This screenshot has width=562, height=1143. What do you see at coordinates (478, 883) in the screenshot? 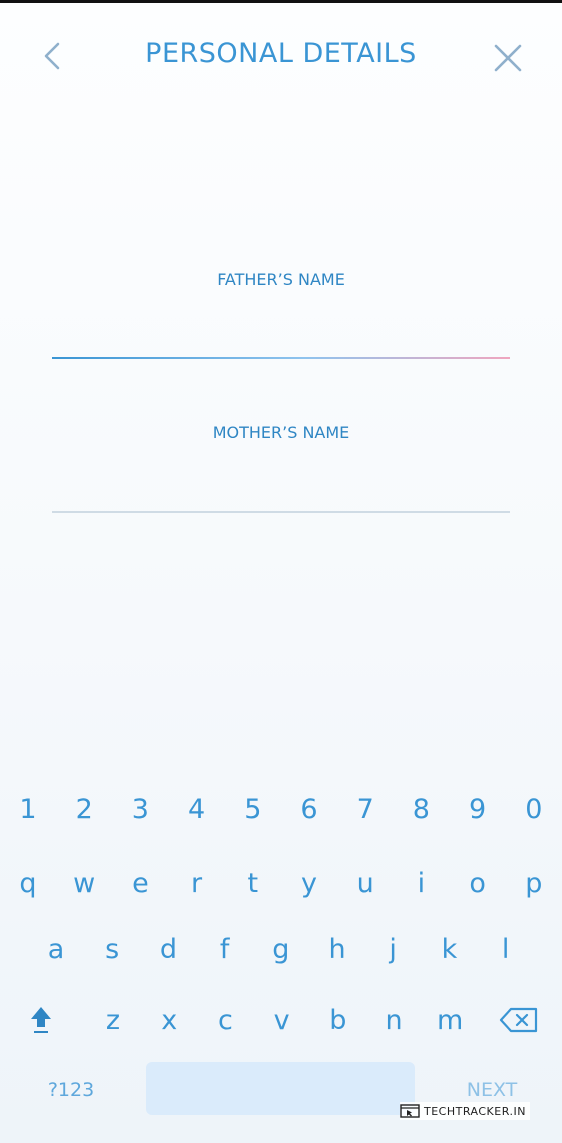
I see `key-o: o` at bounding box center [478, 883].